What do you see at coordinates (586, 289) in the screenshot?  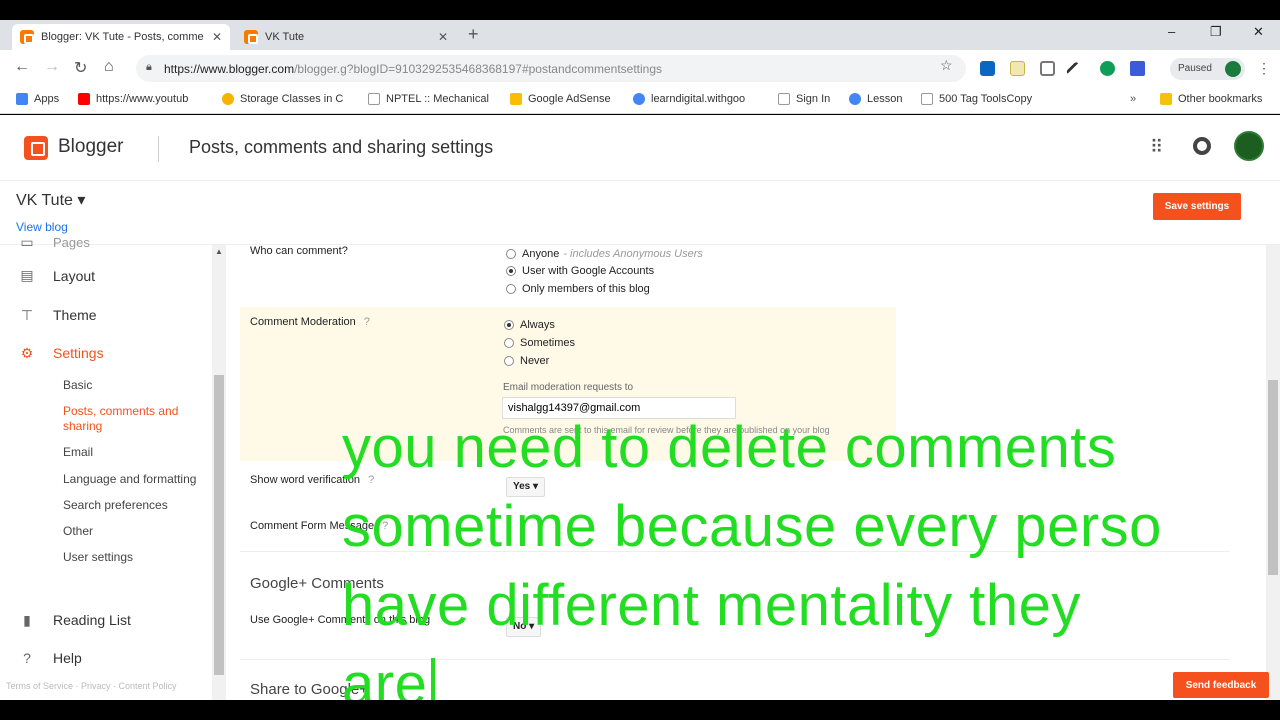 I see `radio-label: Only members of this blog` at bounding box center [586, 289].